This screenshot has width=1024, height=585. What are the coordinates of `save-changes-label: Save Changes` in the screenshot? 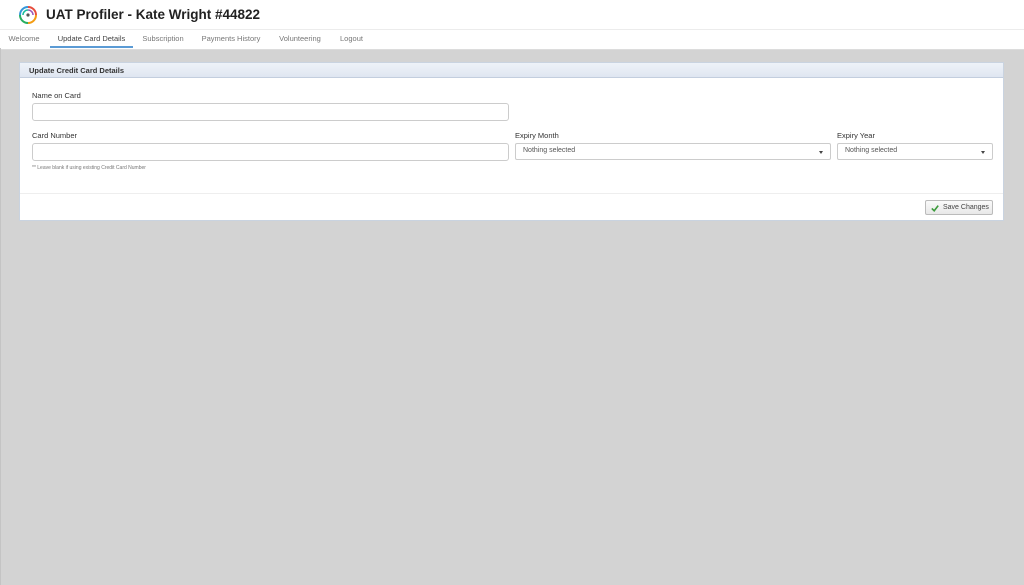 It's located at (966, 207).